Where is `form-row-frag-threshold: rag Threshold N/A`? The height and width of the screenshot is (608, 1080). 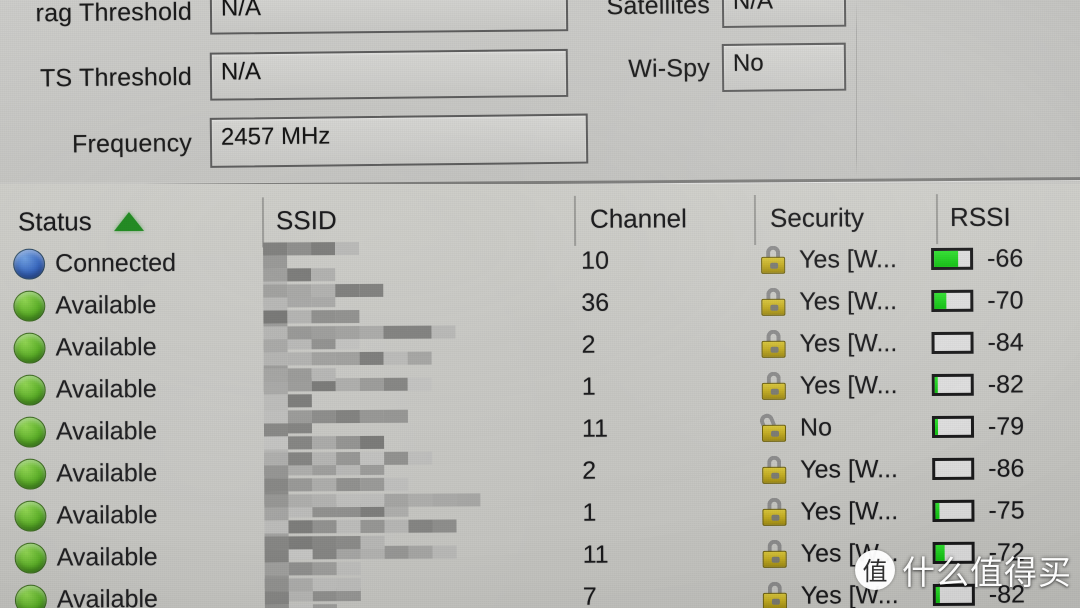
form-row-frag-threshold: rag Threshold N/A is located at coordinates (284, 18).